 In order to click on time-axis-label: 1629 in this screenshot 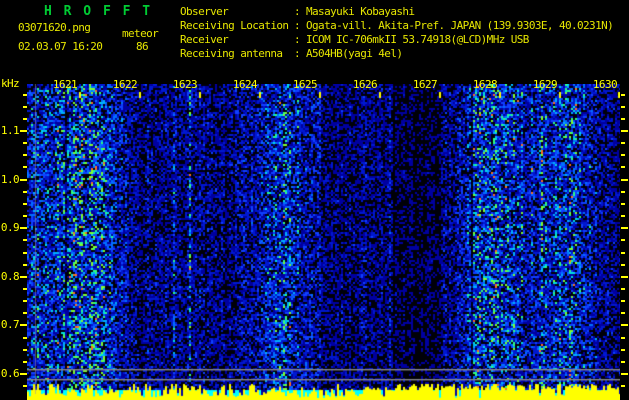, I will do `click(545, 84)`.